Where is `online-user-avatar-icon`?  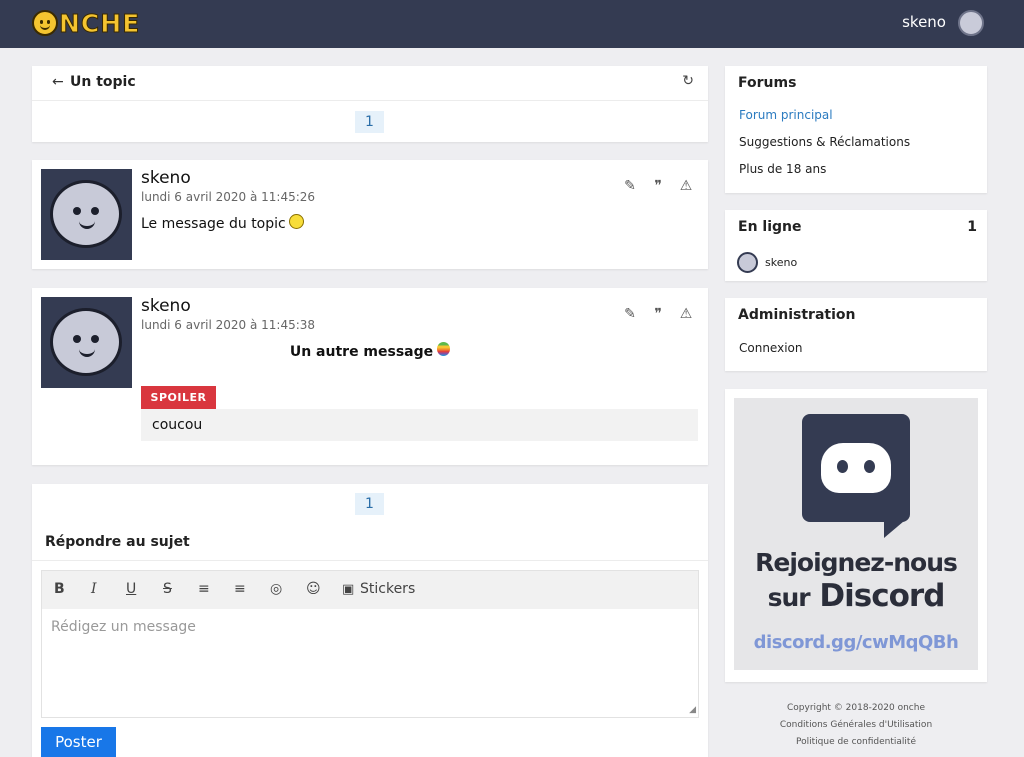 online-user-avatar-icon is located at coordinates (747, 262).